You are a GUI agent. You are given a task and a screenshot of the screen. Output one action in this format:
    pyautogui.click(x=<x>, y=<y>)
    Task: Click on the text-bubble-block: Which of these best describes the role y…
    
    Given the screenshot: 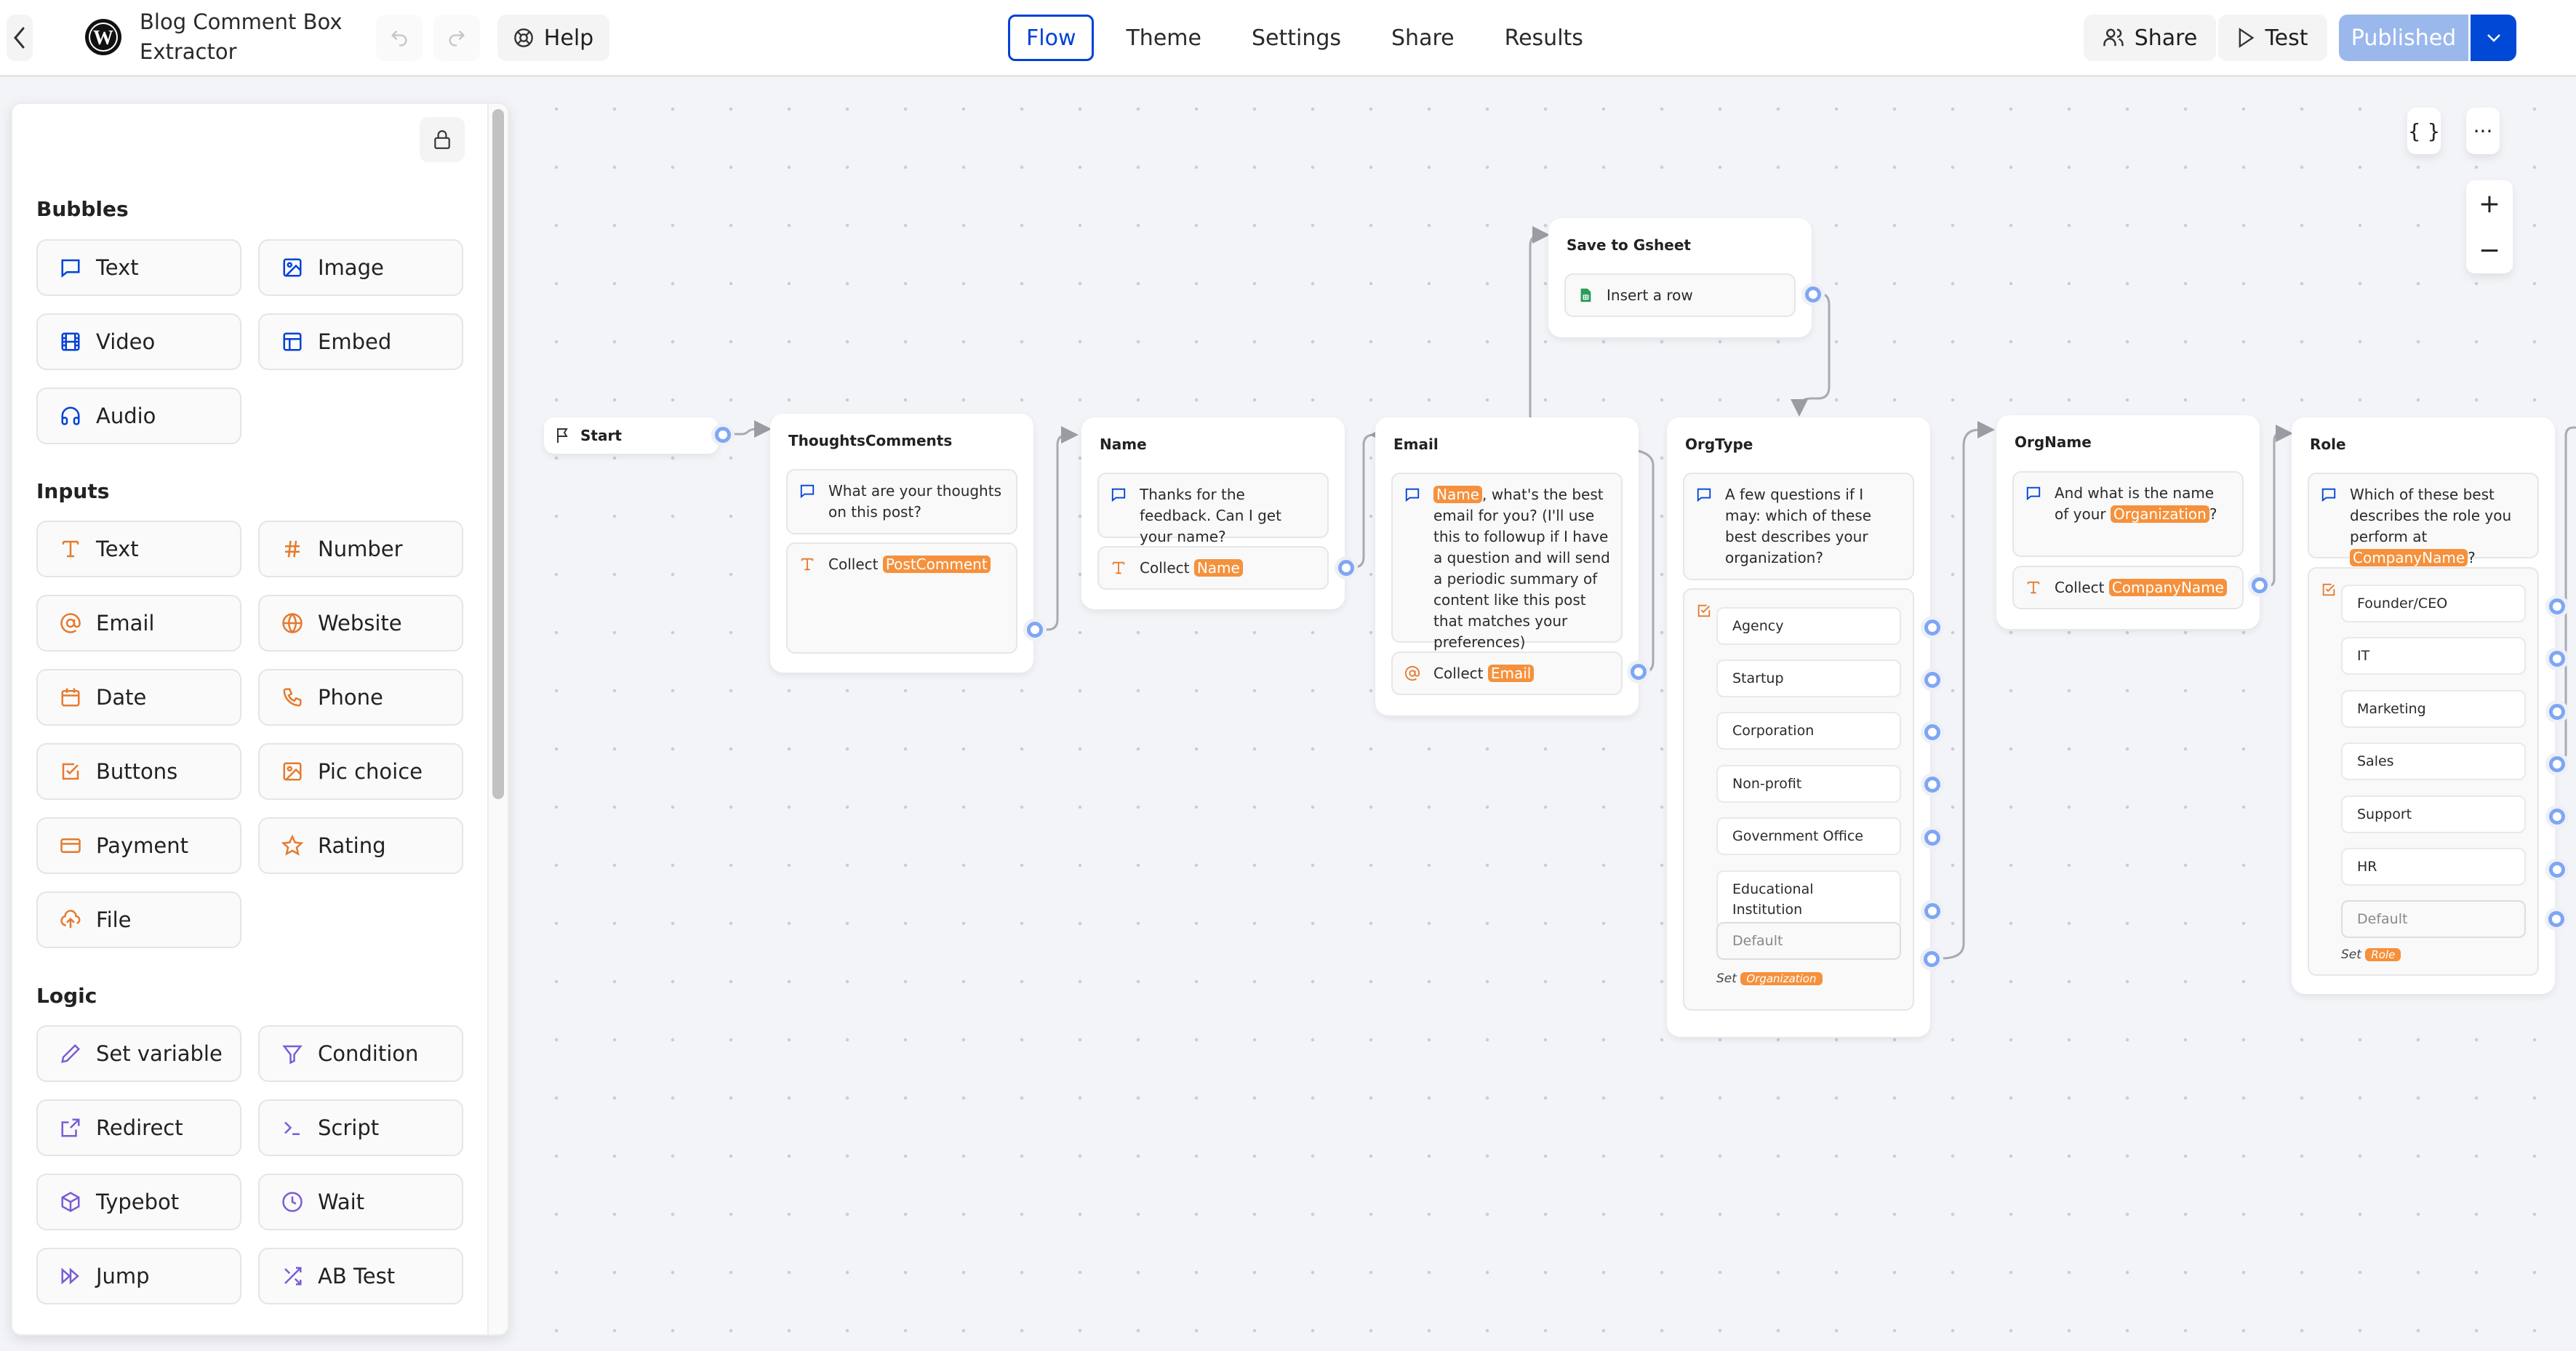 What is the action you would take?
    pyautogui.click(x=2423, y=519)
    